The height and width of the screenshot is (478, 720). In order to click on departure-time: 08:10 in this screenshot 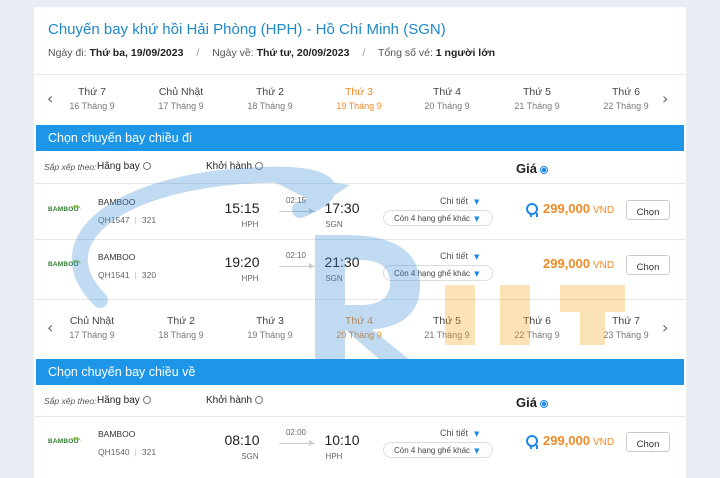, I will do `click(242, 440)`.